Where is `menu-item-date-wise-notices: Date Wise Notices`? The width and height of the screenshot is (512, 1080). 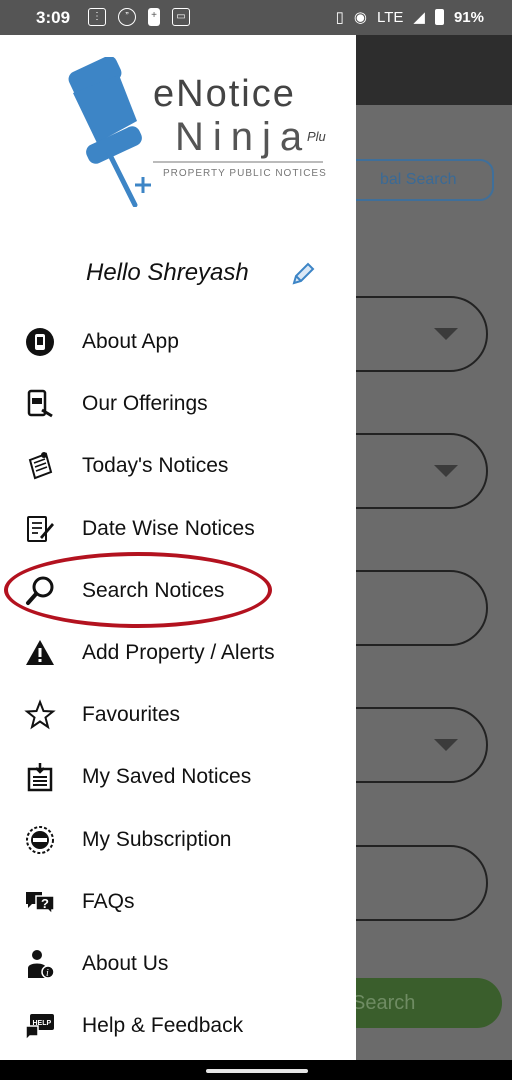 menu-item-date-wise-notices: Date Wise Notices is located at coordinates (178, 529).